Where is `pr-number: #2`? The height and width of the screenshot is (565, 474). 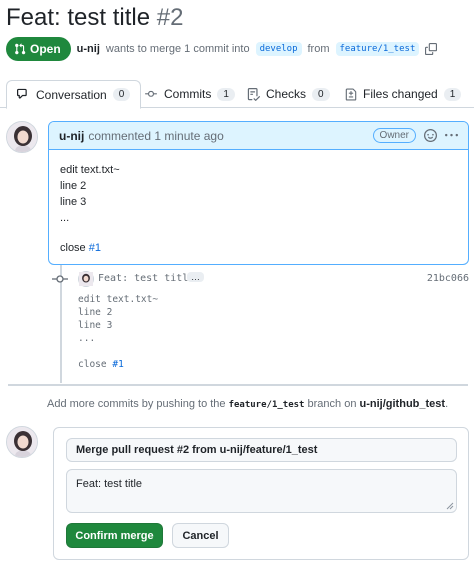
pr-number: #2 is located at coordinates (170, 17).